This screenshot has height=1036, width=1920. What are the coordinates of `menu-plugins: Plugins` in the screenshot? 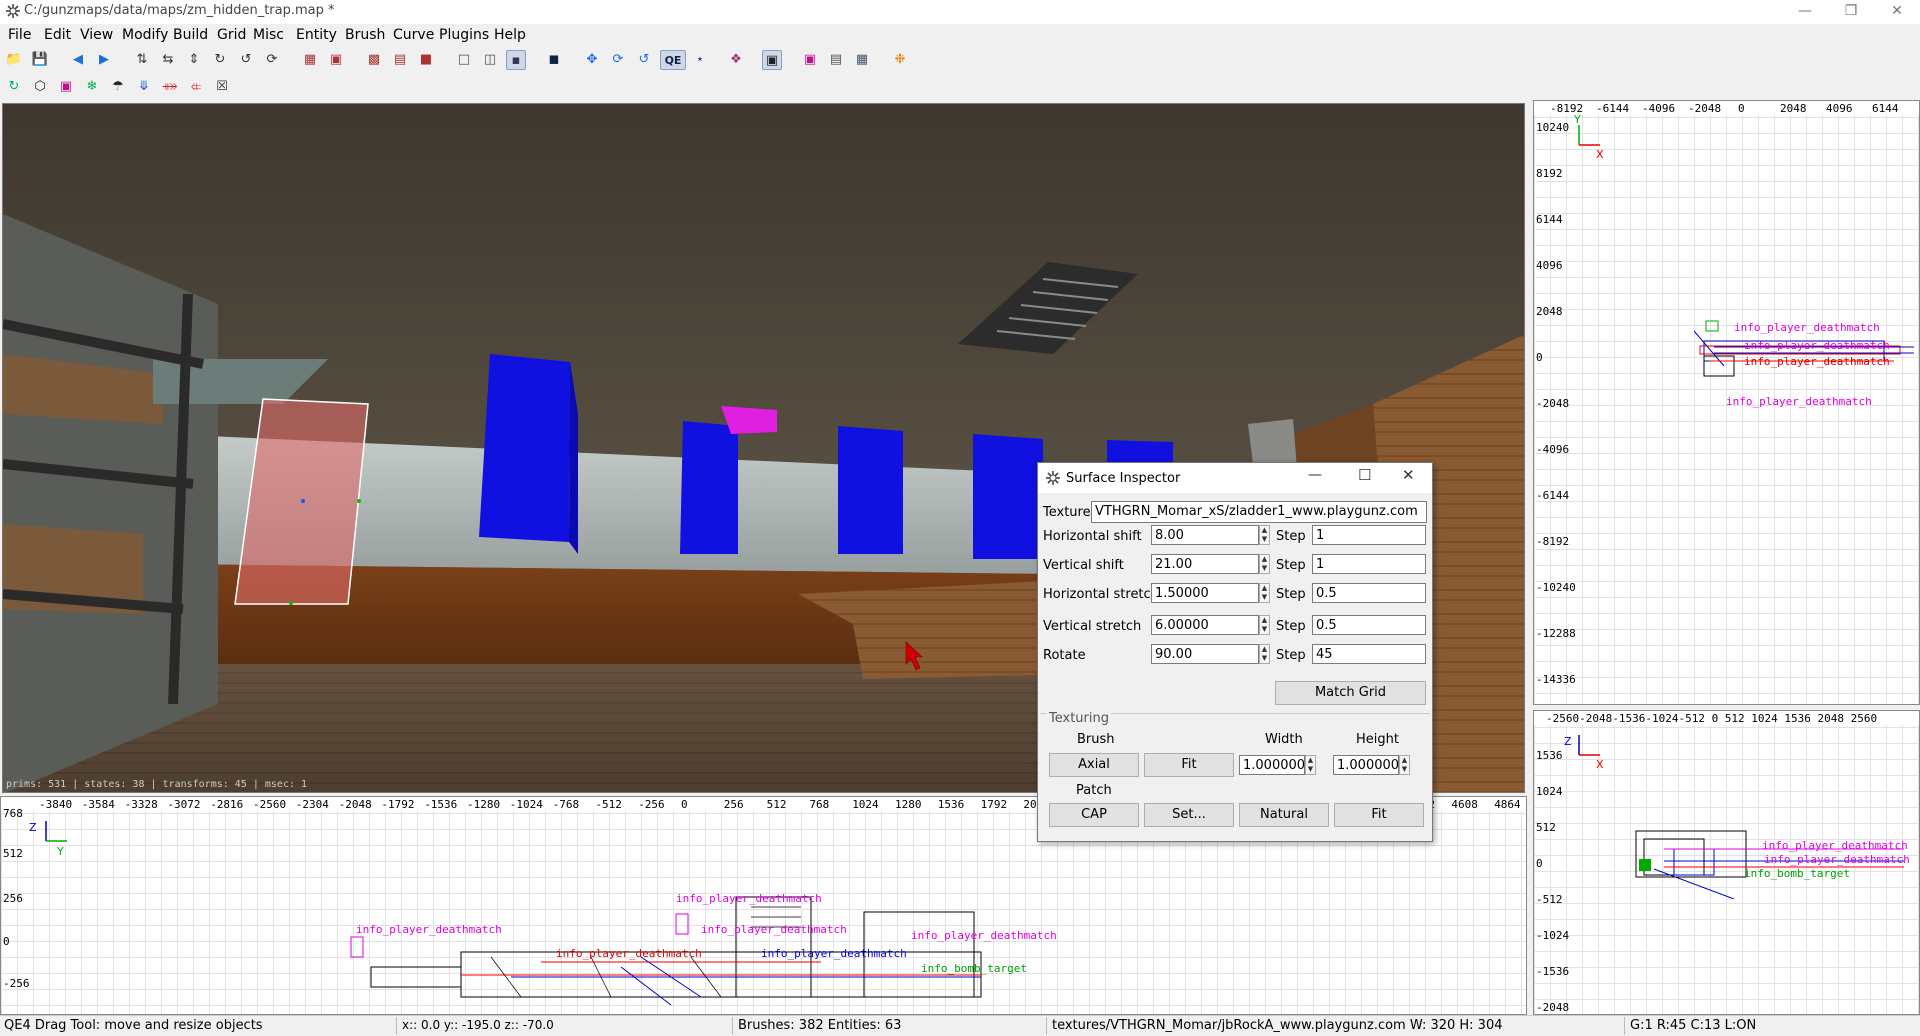 It's located at (464, 35).